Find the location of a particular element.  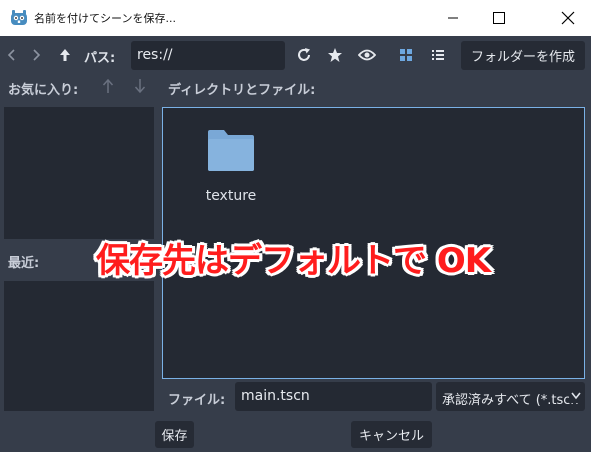

favorite-move-up-button is located at coordinates (108, 87).